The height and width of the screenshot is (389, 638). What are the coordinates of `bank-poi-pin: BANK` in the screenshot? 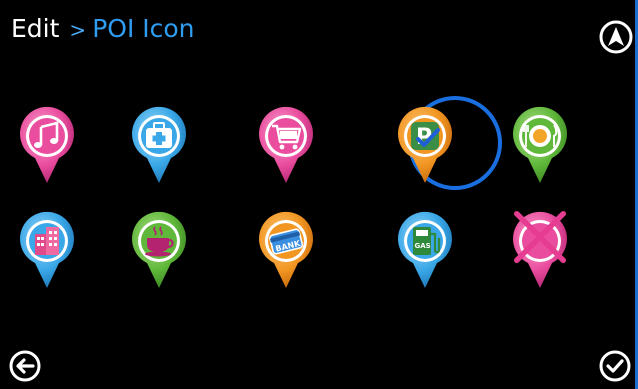 It's located at (286, 250).